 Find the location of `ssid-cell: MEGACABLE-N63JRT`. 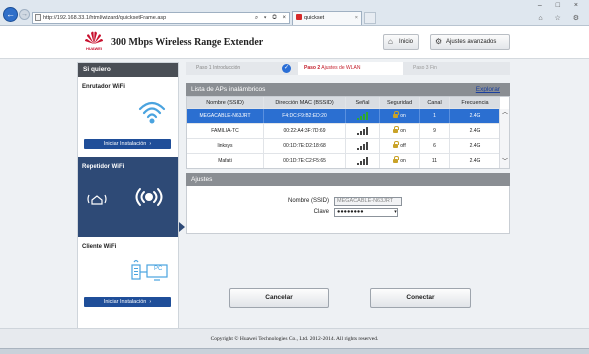

ssid-cell: MEGACABLE-N63JRT is located at coordinates (225, 116).